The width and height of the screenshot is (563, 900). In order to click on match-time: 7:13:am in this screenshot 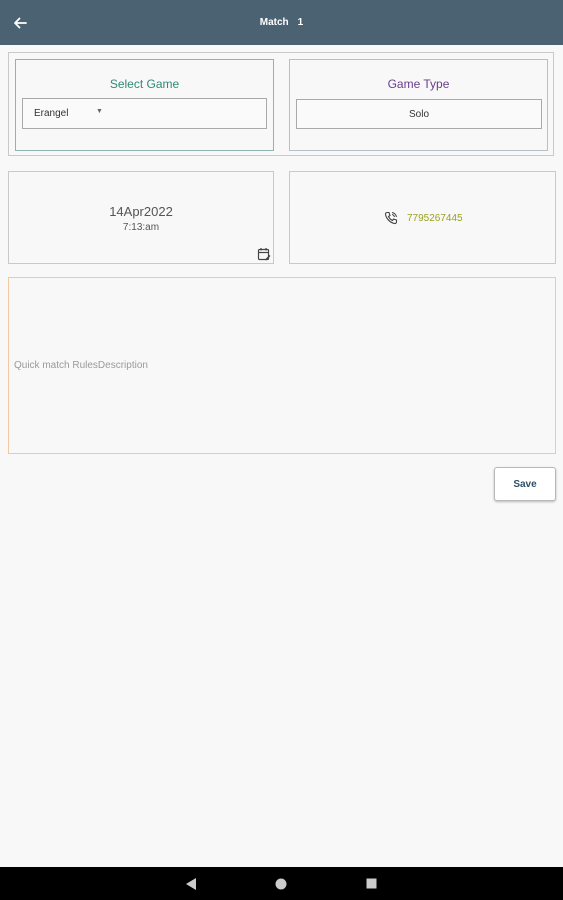, I will do `click(141, 227)`.